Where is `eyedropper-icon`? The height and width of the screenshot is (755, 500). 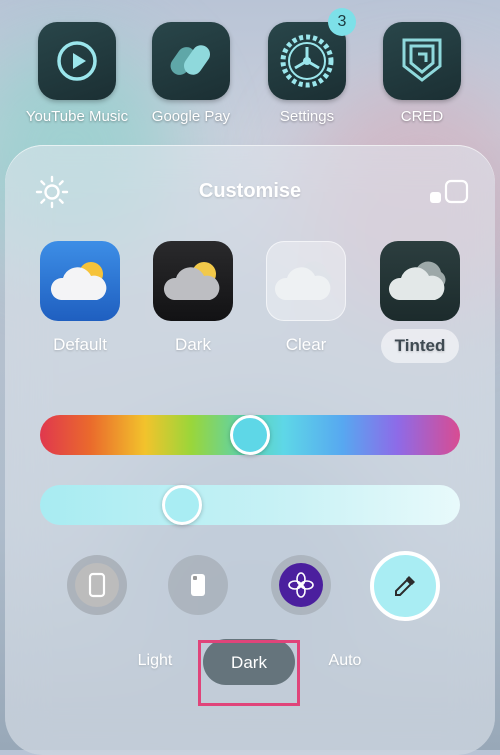
eyedropper-icon is located at coordinates (405, 586).